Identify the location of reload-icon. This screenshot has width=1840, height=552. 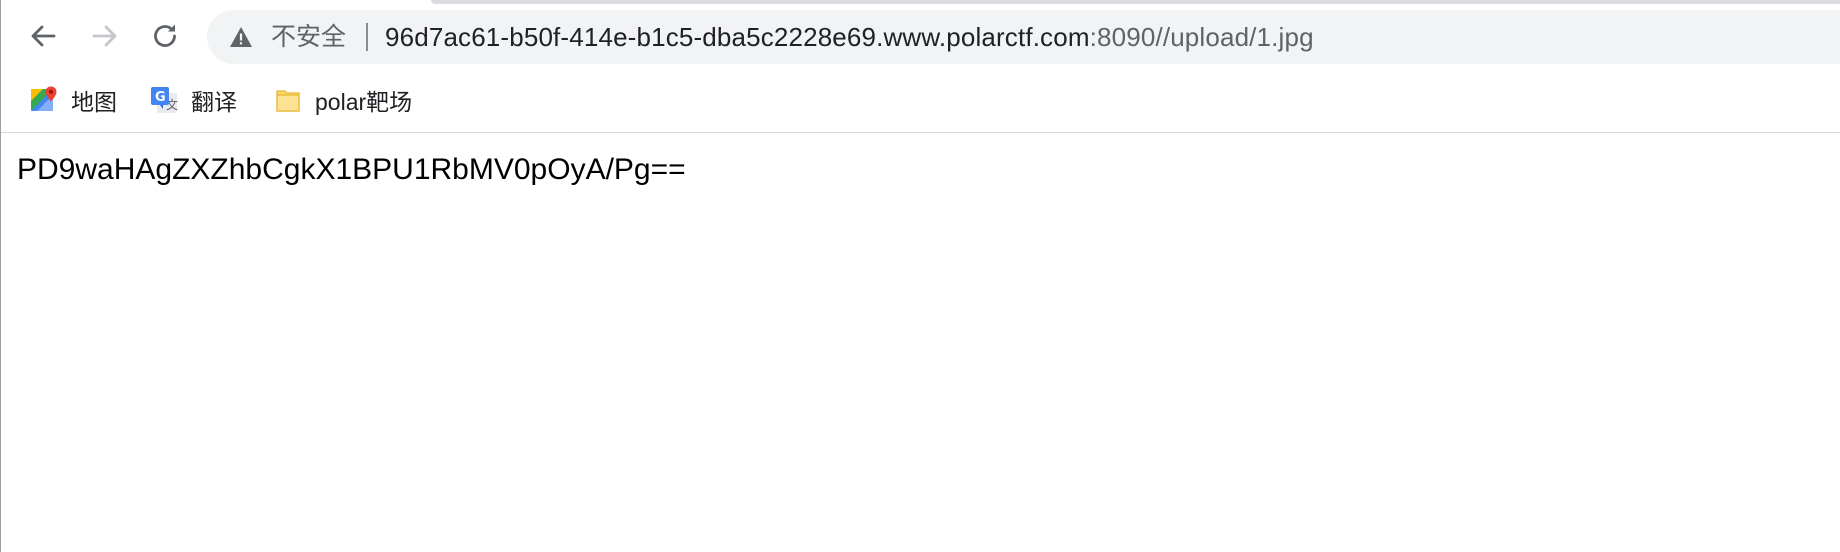
(165, 35).